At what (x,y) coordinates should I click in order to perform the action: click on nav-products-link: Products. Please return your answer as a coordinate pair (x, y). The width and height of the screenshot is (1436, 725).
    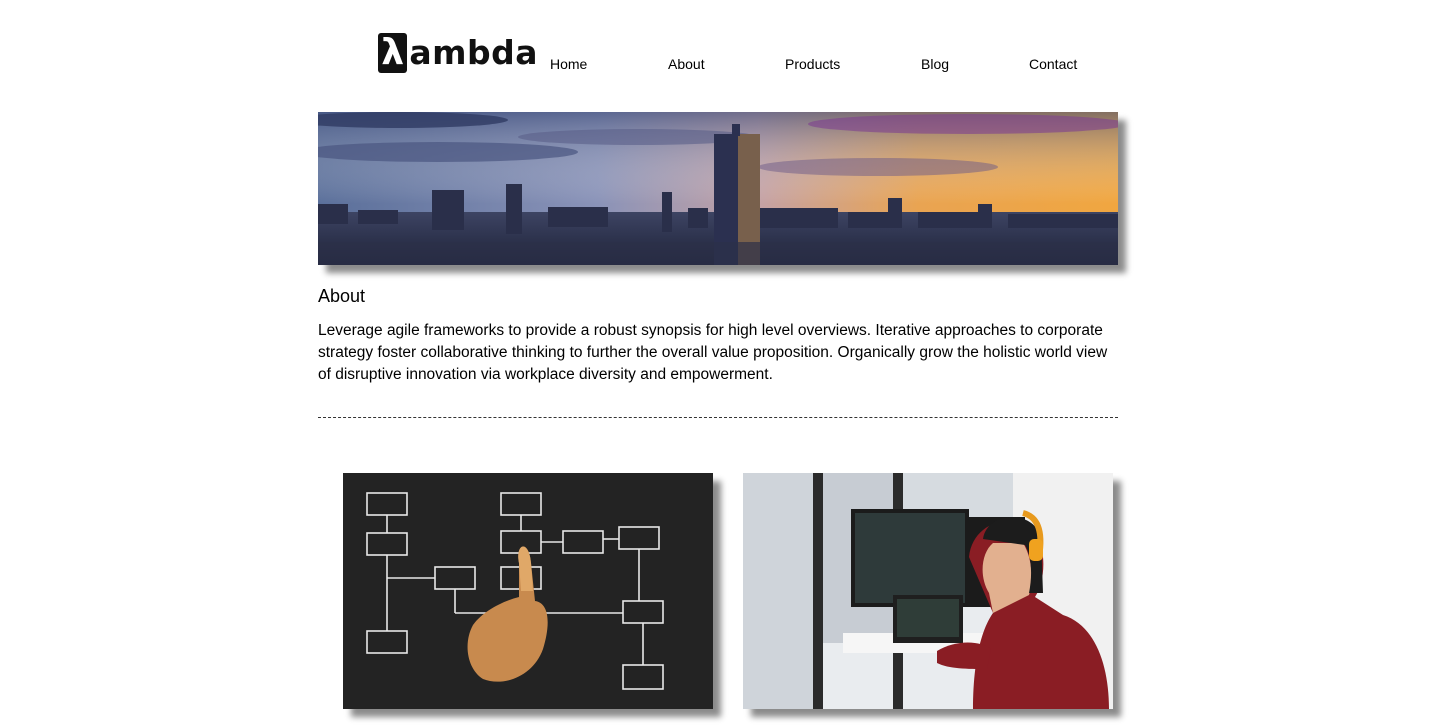
    Looking at the image, I should click on (812, 64).